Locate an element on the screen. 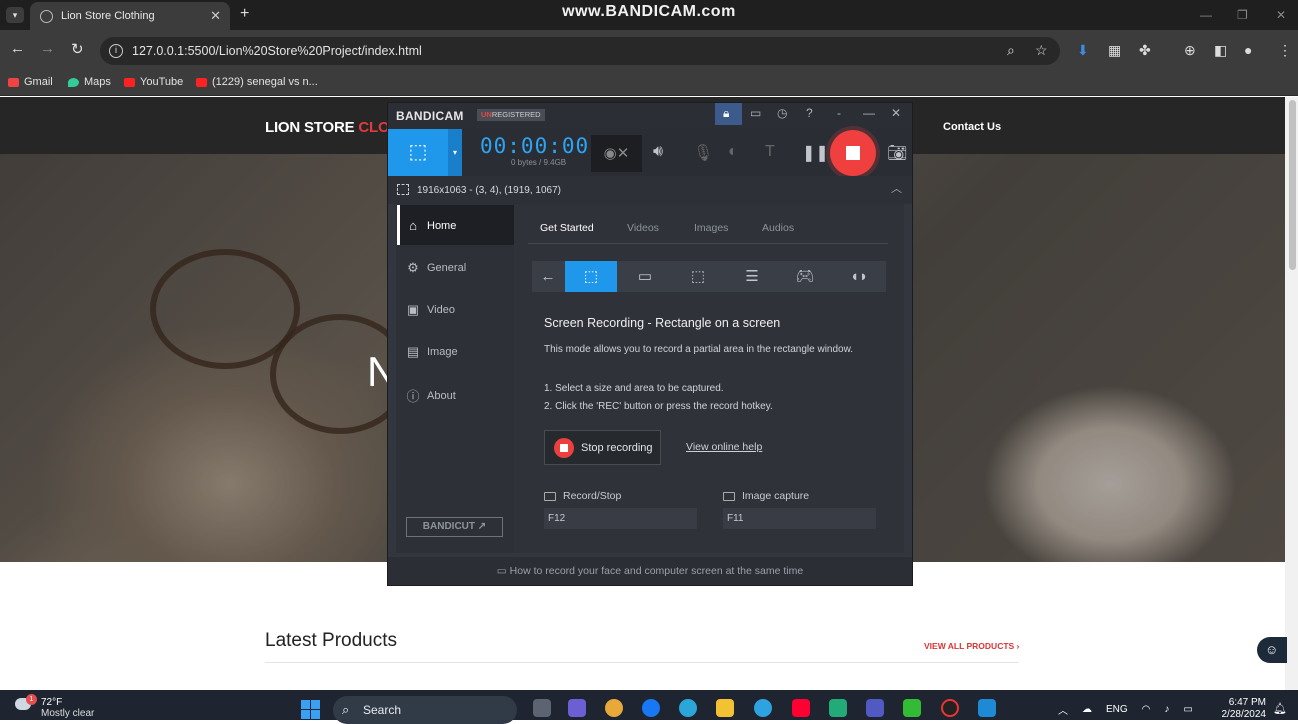  game-mode-icon: 🎮︎ is located at coordinates (805, 276).